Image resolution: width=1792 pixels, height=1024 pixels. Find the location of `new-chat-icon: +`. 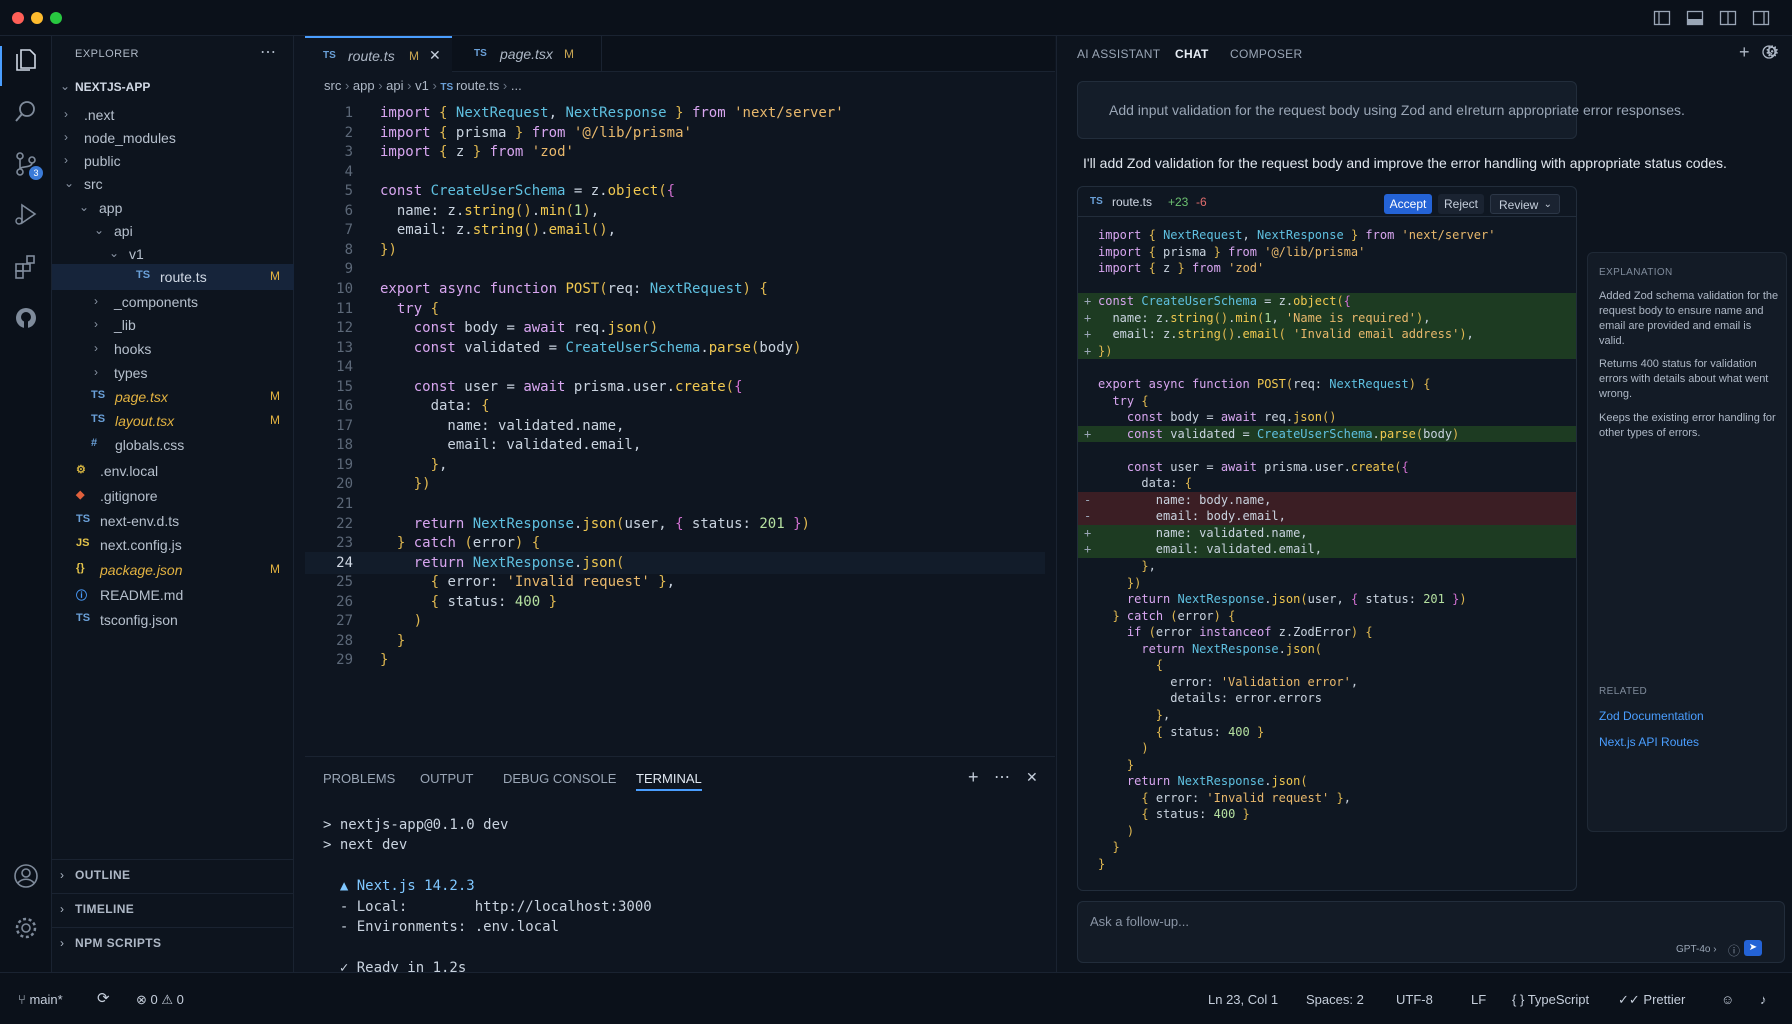

new-chat-icon: + is located at coordinates (1744, 52).